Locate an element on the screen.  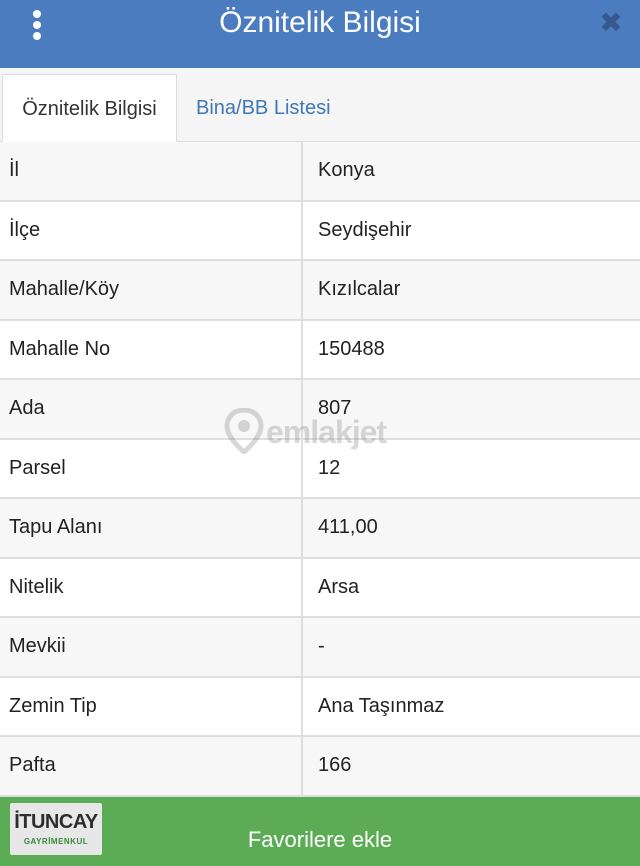
attribute-key: Mahalle/Köy is located at coordinates (151, 290).